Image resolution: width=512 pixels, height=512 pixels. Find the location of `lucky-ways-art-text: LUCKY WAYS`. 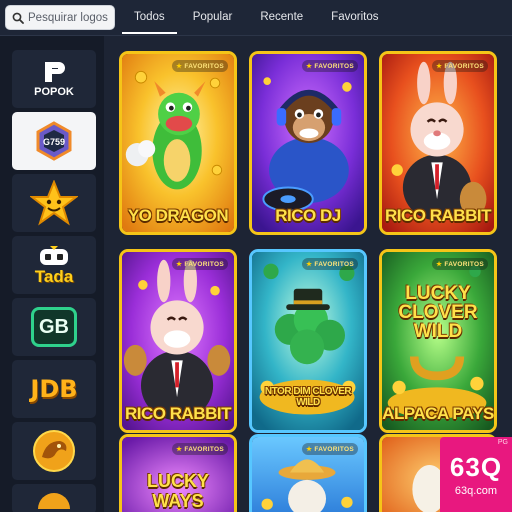

lucky-ways-art-text: LUCKY WAYS is located at coordinates (178, 491).